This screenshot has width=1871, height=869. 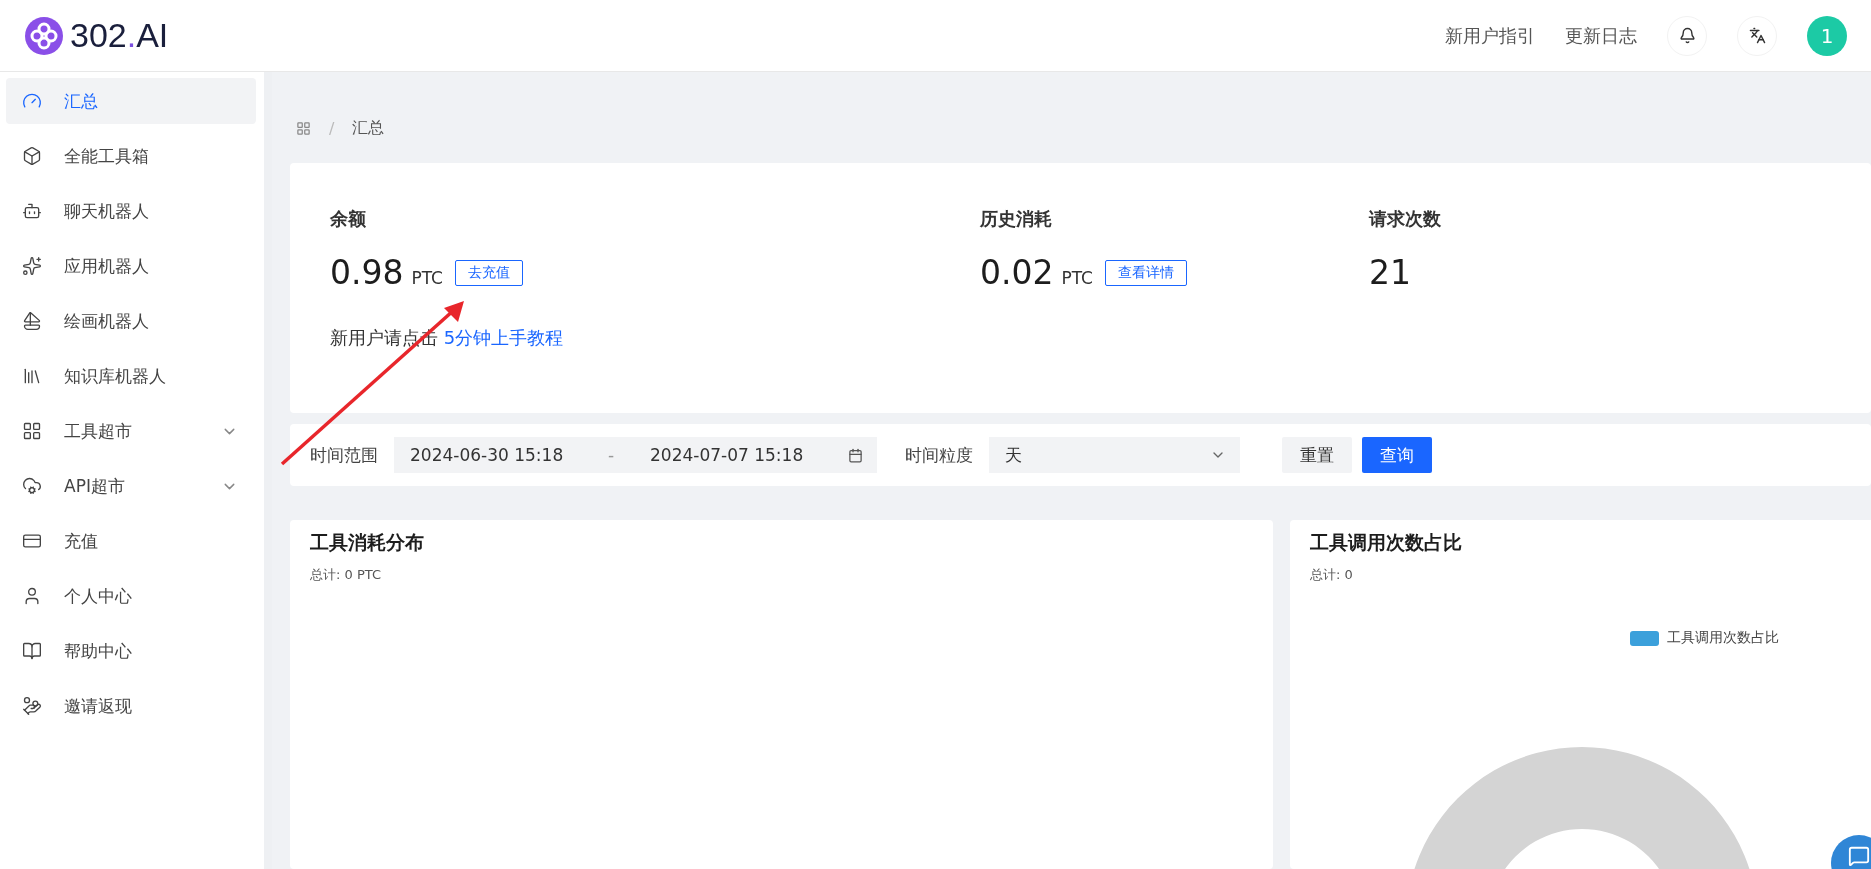 I want to click on notification-button, so click(x=1687, y=35).